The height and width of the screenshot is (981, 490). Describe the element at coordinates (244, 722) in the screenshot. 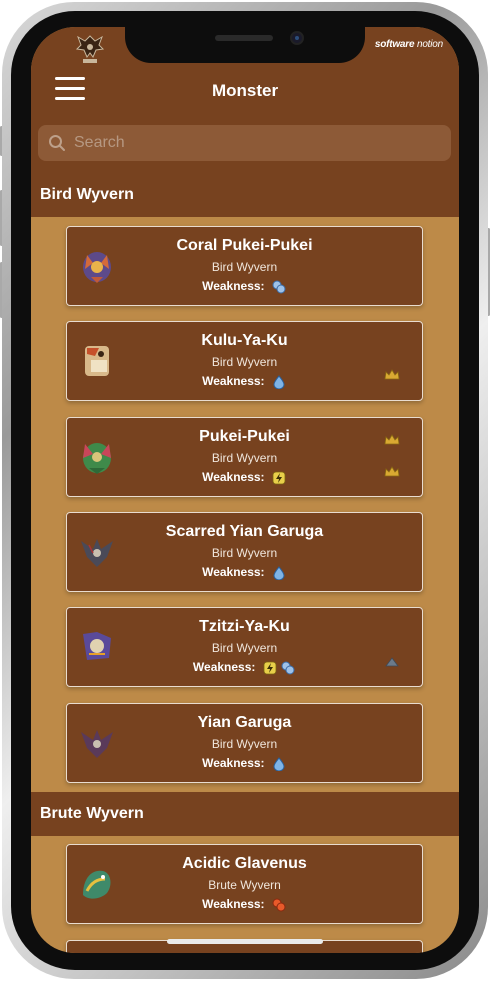

I see `monster-name: Yian Garuga` at that location.